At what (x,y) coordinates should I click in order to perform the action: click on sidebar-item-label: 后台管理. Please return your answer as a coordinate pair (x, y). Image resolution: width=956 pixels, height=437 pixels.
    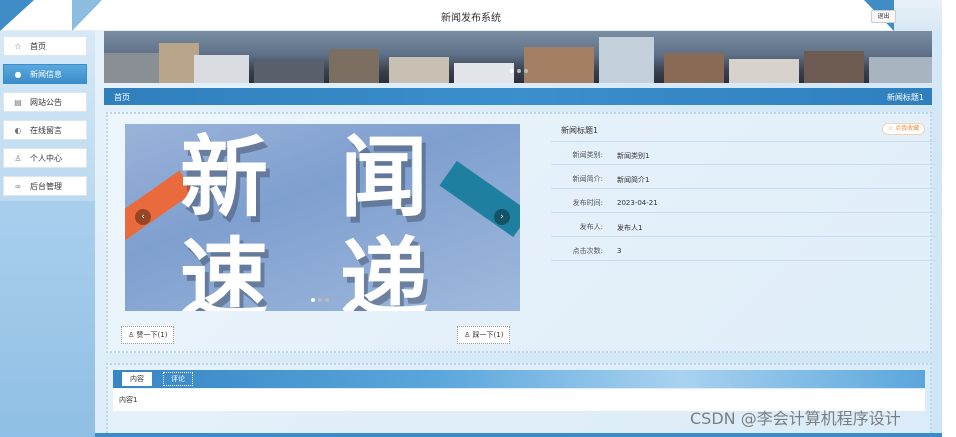
    Looking at the image, I should click on (46, 186).